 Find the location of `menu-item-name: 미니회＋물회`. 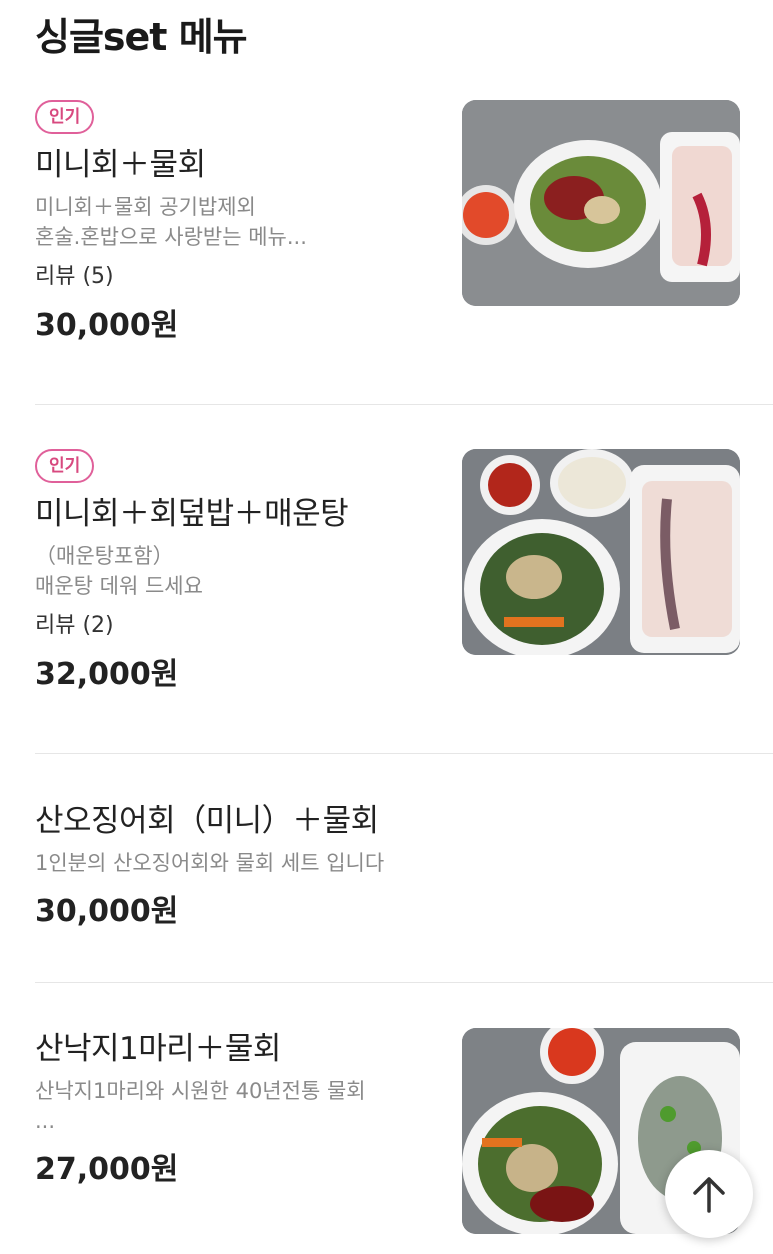

menu-item-name: 미니회＋물회 is located at coordinates (120, 165).